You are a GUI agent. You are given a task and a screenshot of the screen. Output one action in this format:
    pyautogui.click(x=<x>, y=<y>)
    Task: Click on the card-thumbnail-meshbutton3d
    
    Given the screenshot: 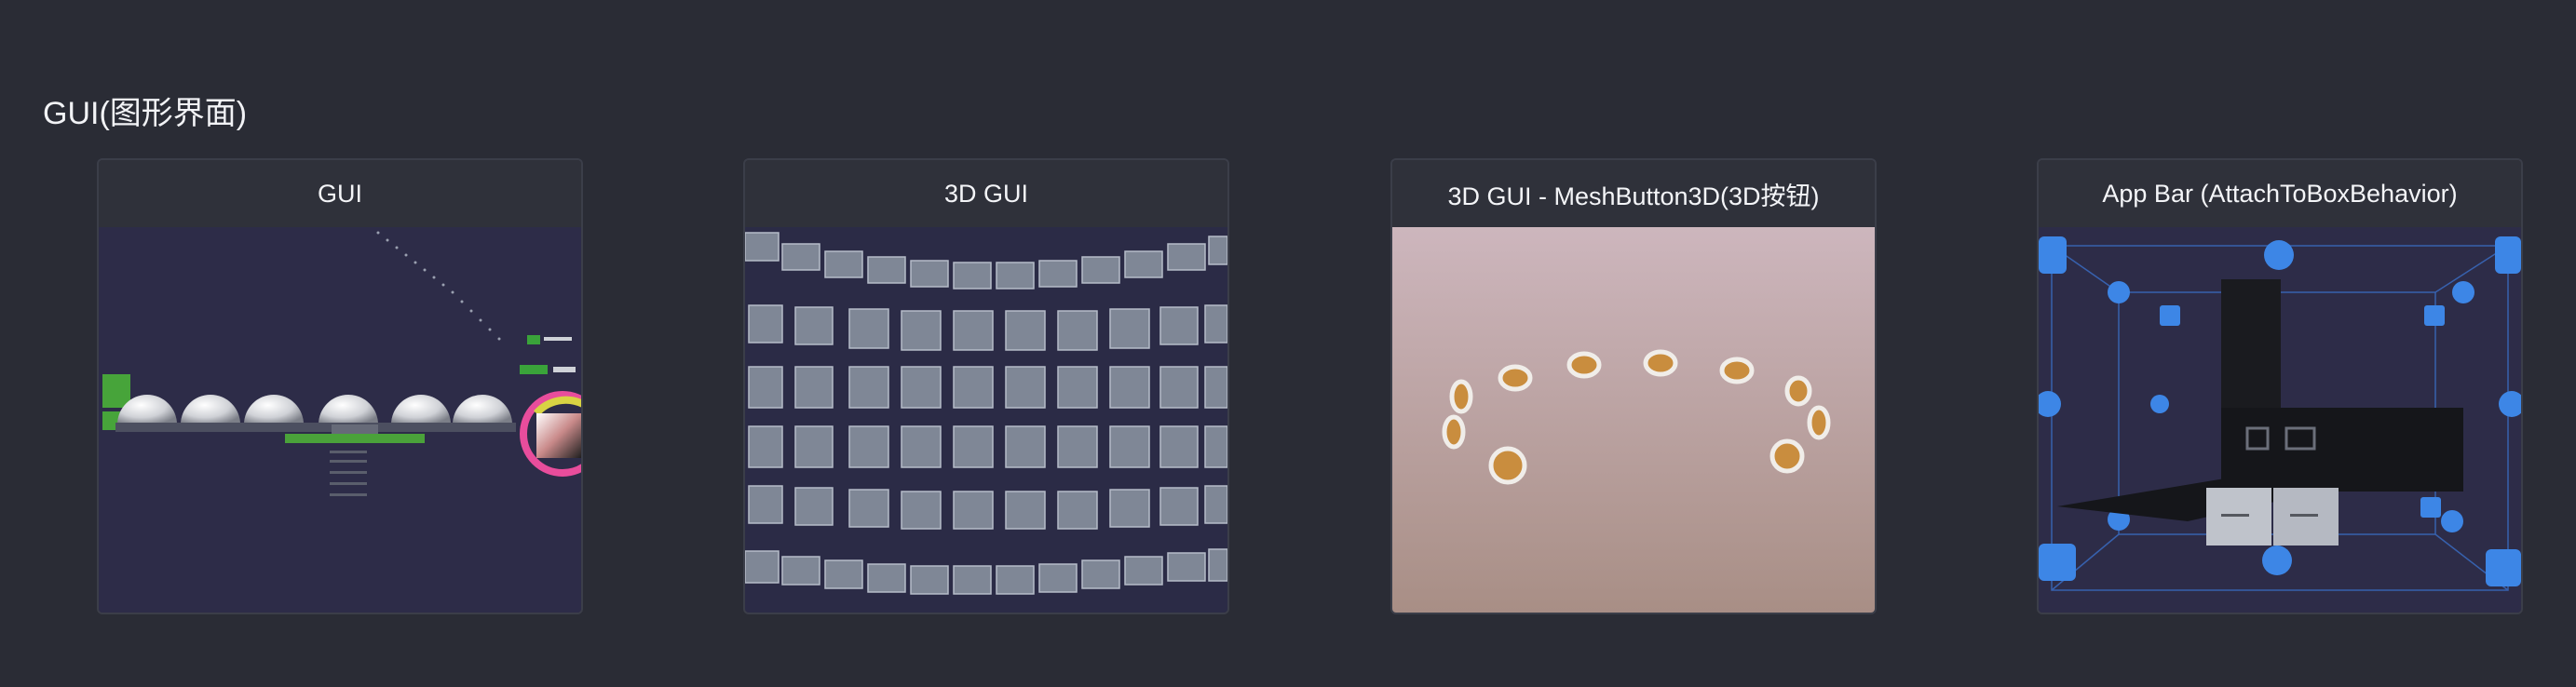 What is the action you would take?
    pyautogui.click(x=1633, y=420)
    